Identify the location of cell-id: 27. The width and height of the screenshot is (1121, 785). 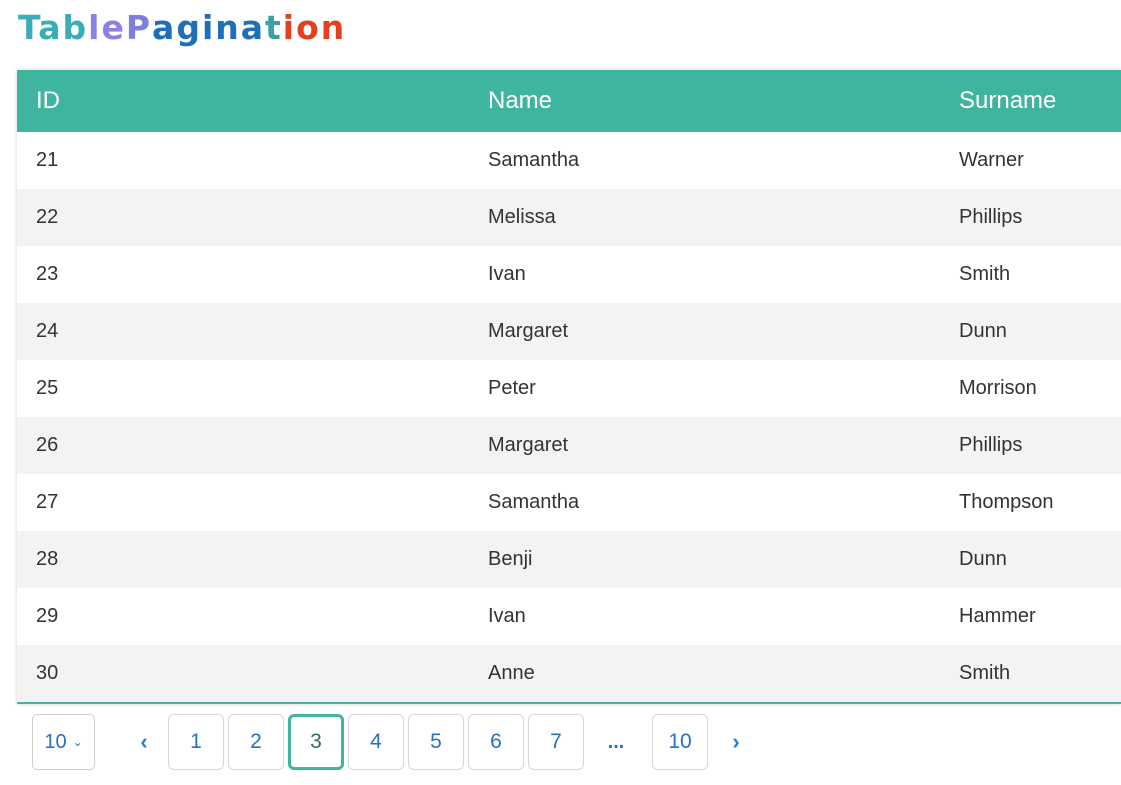
(47, 502).